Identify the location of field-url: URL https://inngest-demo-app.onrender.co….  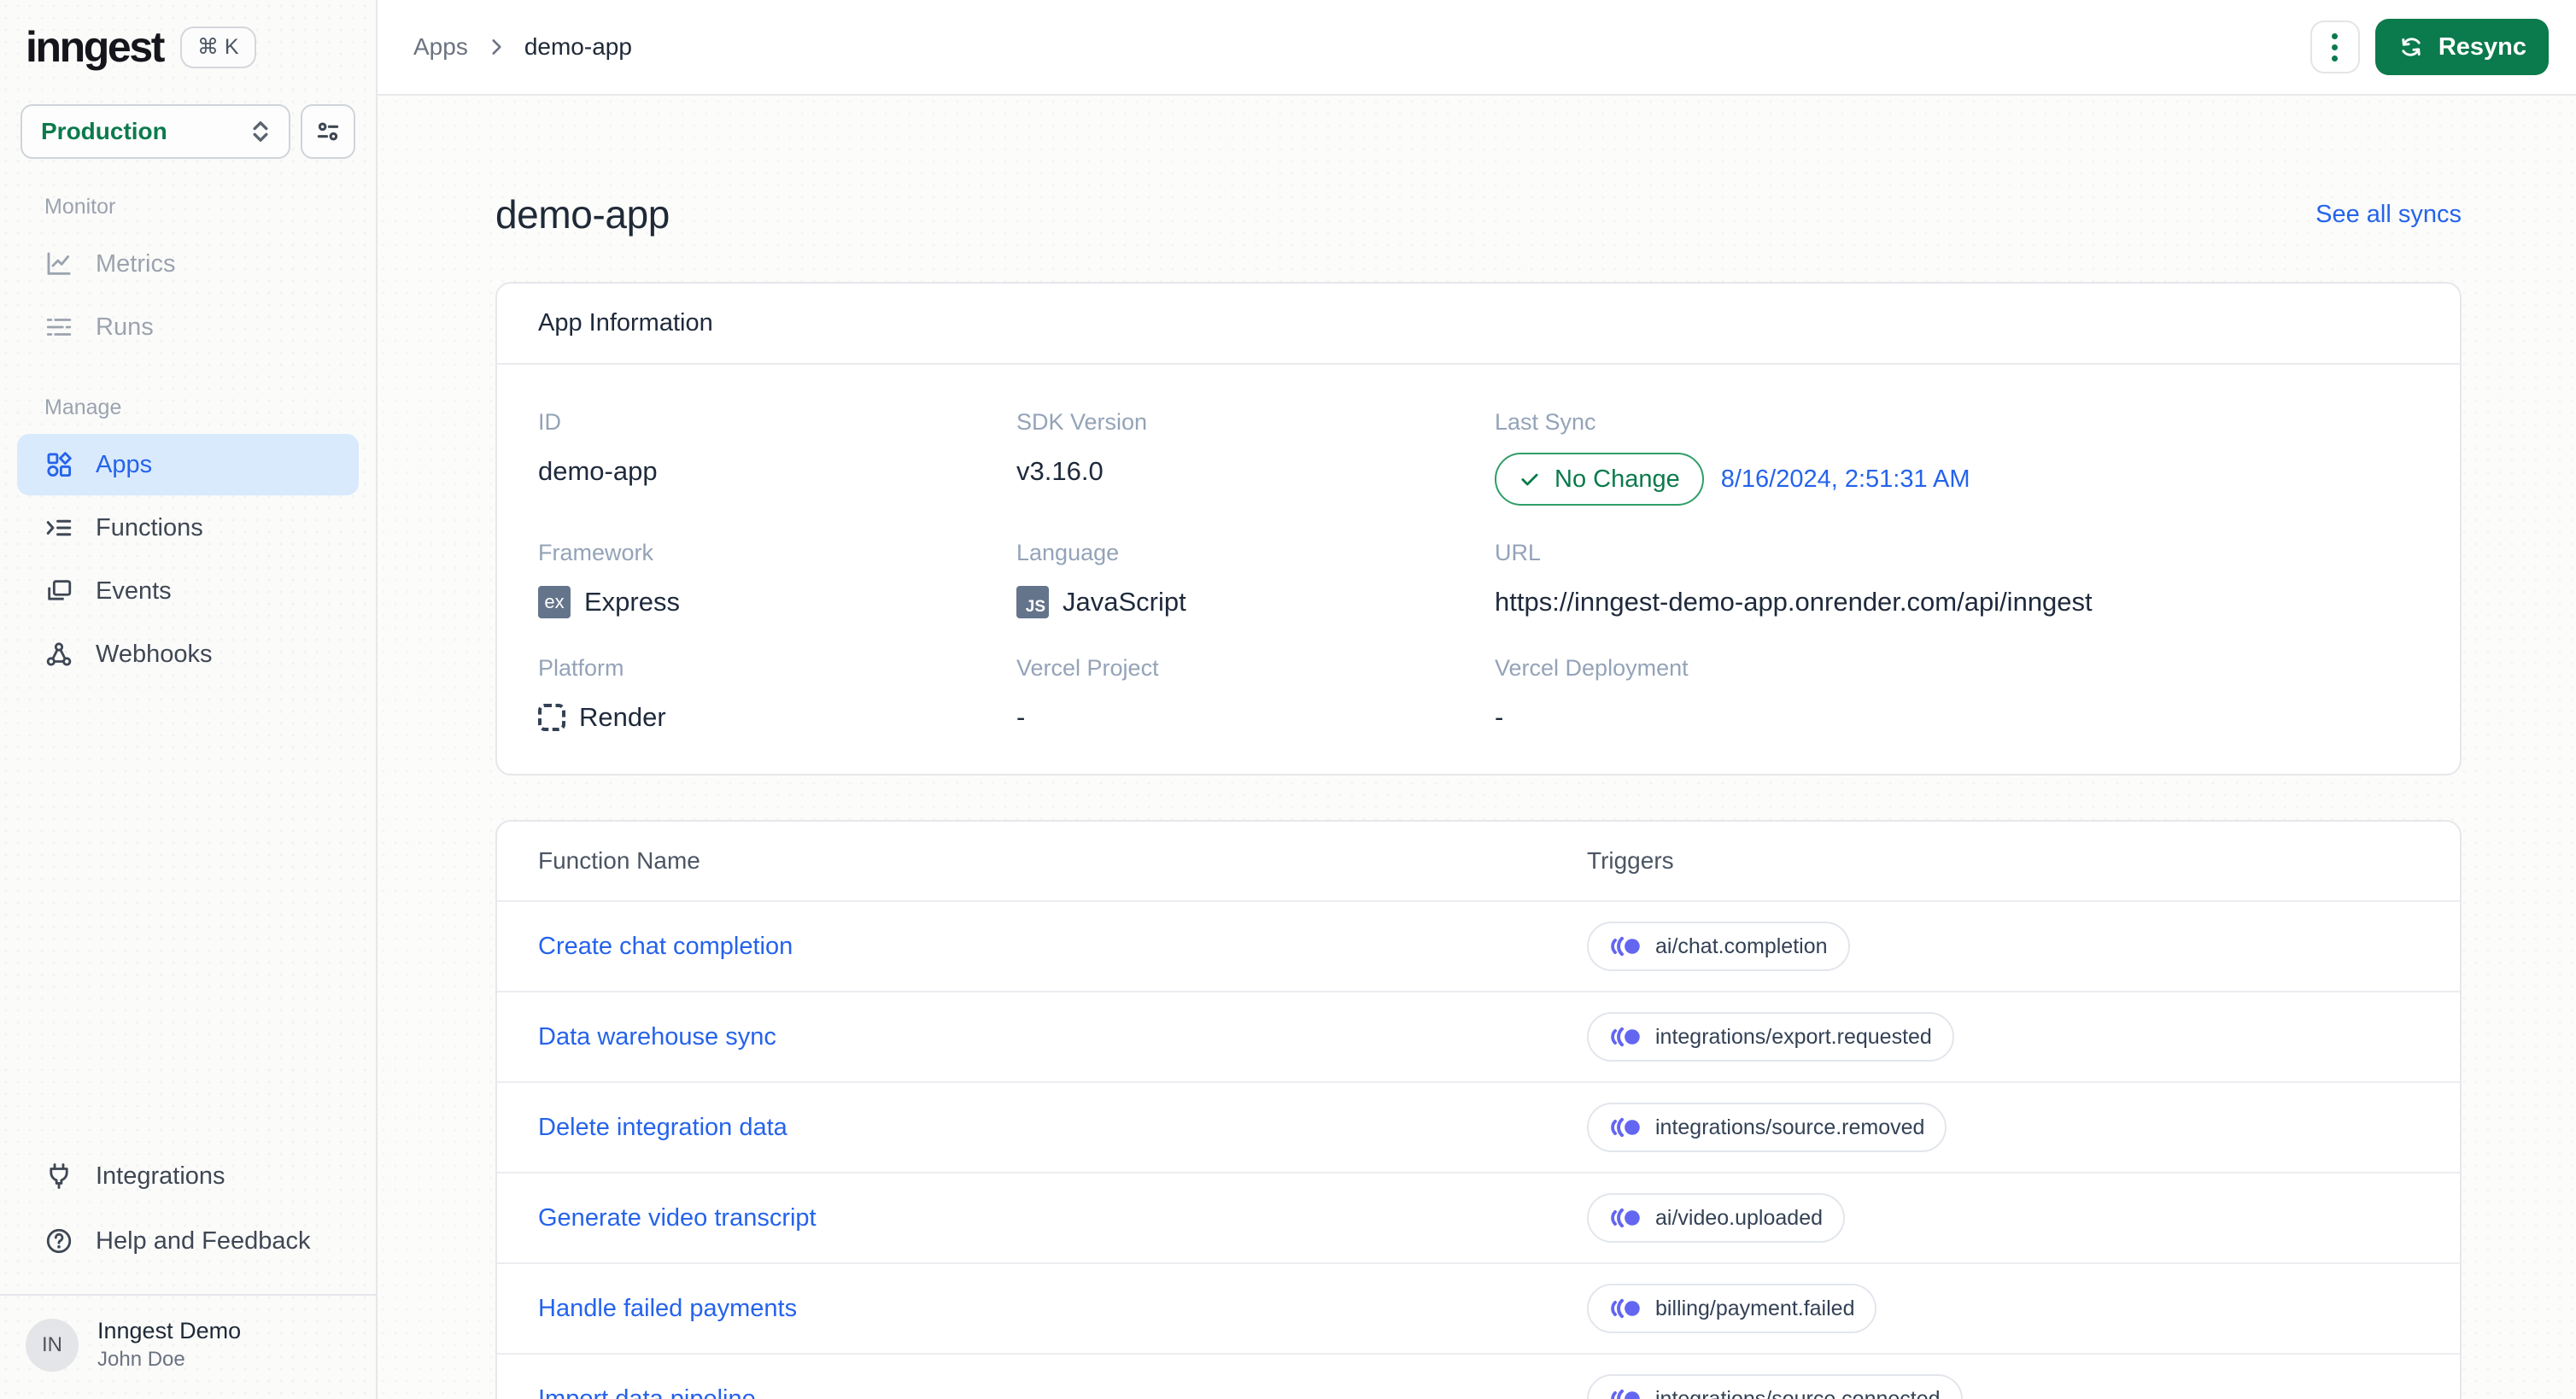
(1794, 578).